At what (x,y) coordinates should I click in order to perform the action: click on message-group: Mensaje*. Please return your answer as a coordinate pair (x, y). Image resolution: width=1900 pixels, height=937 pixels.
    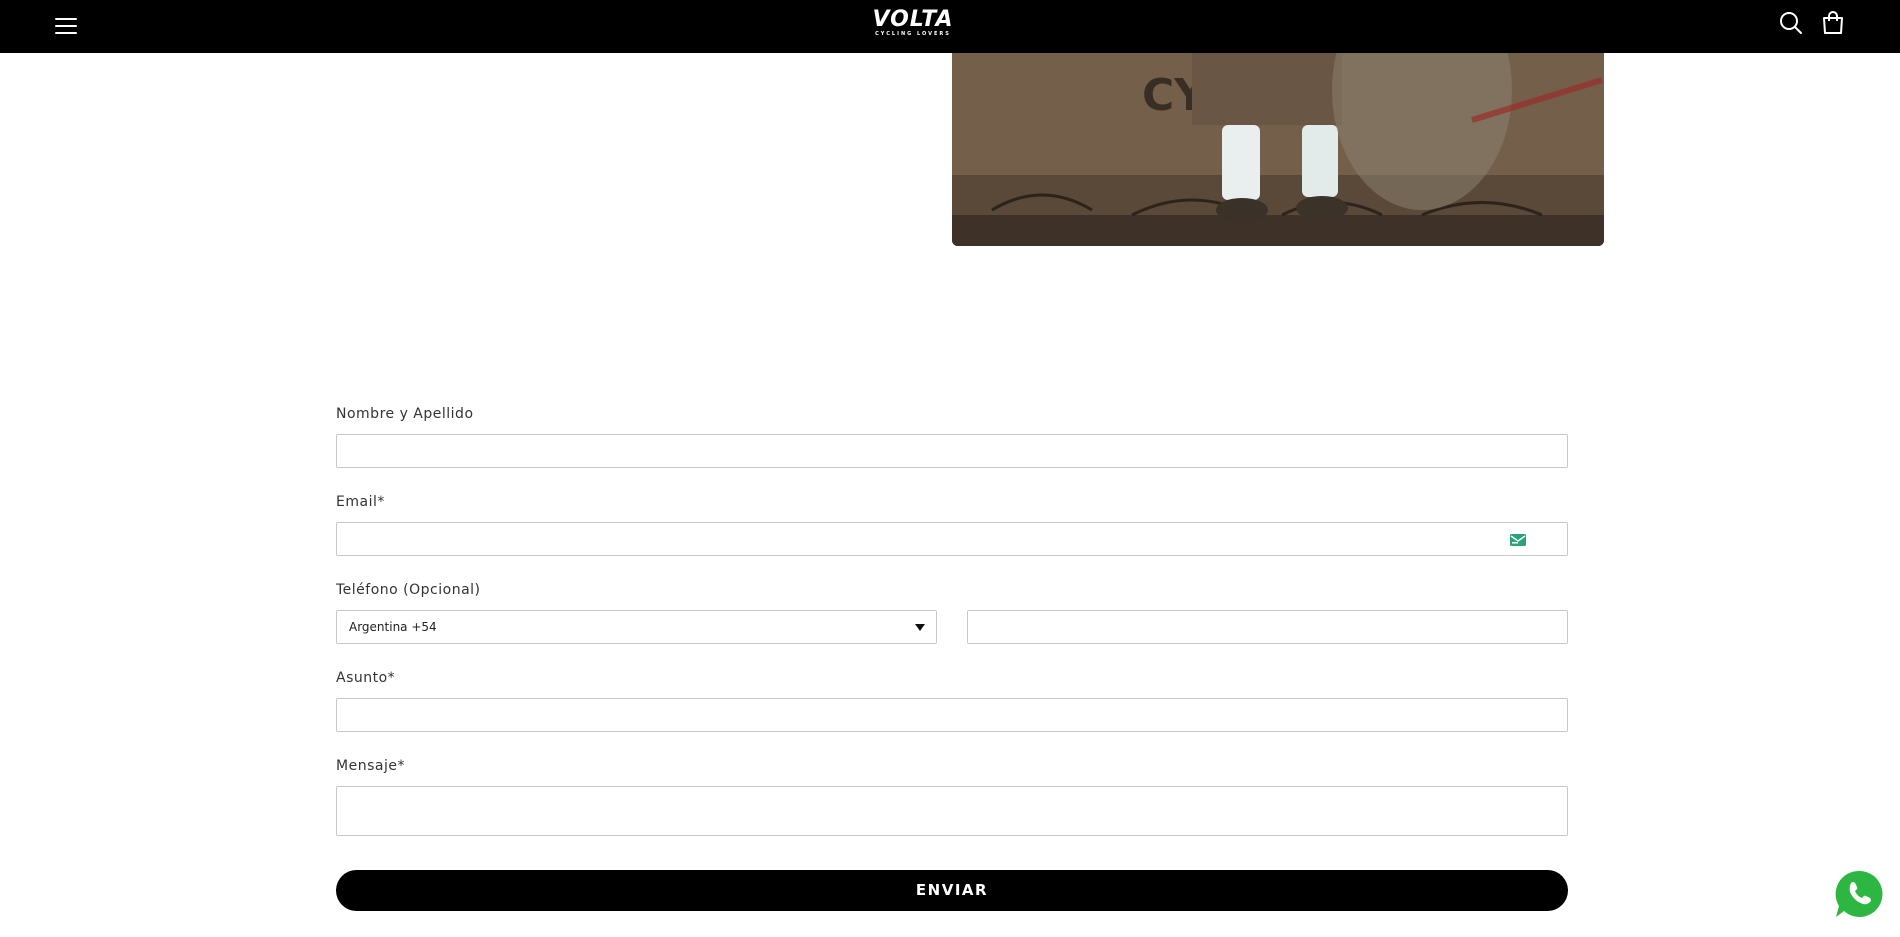
    Looking at the image, I should click on (952, 796).